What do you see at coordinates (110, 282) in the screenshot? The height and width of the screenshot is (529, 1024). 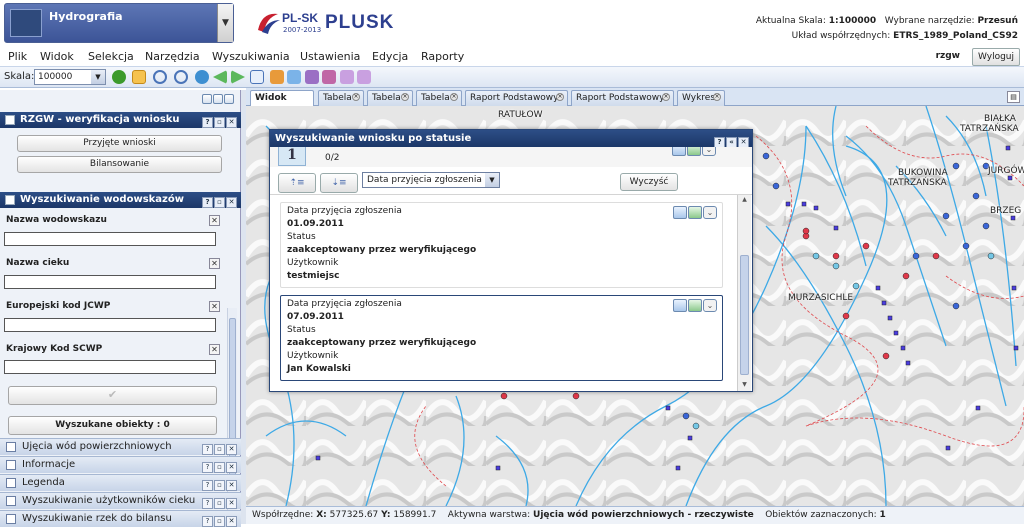 I see `river-name-input` at bounding box center [110, 282].